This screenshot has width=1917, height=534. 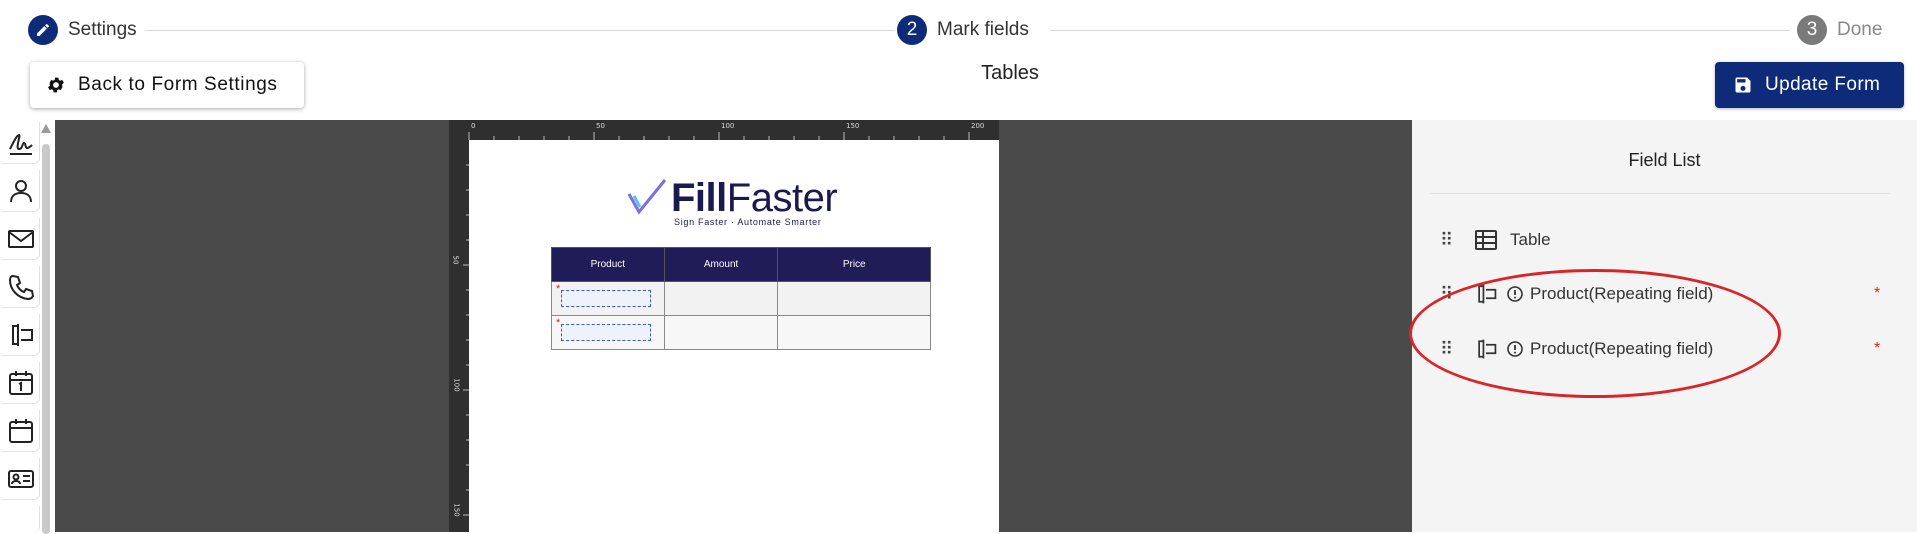 What do you see at coordinates (1010, 73) in the screenshot?
I see `page-title: Tables` at bounding box center [1010, 73].